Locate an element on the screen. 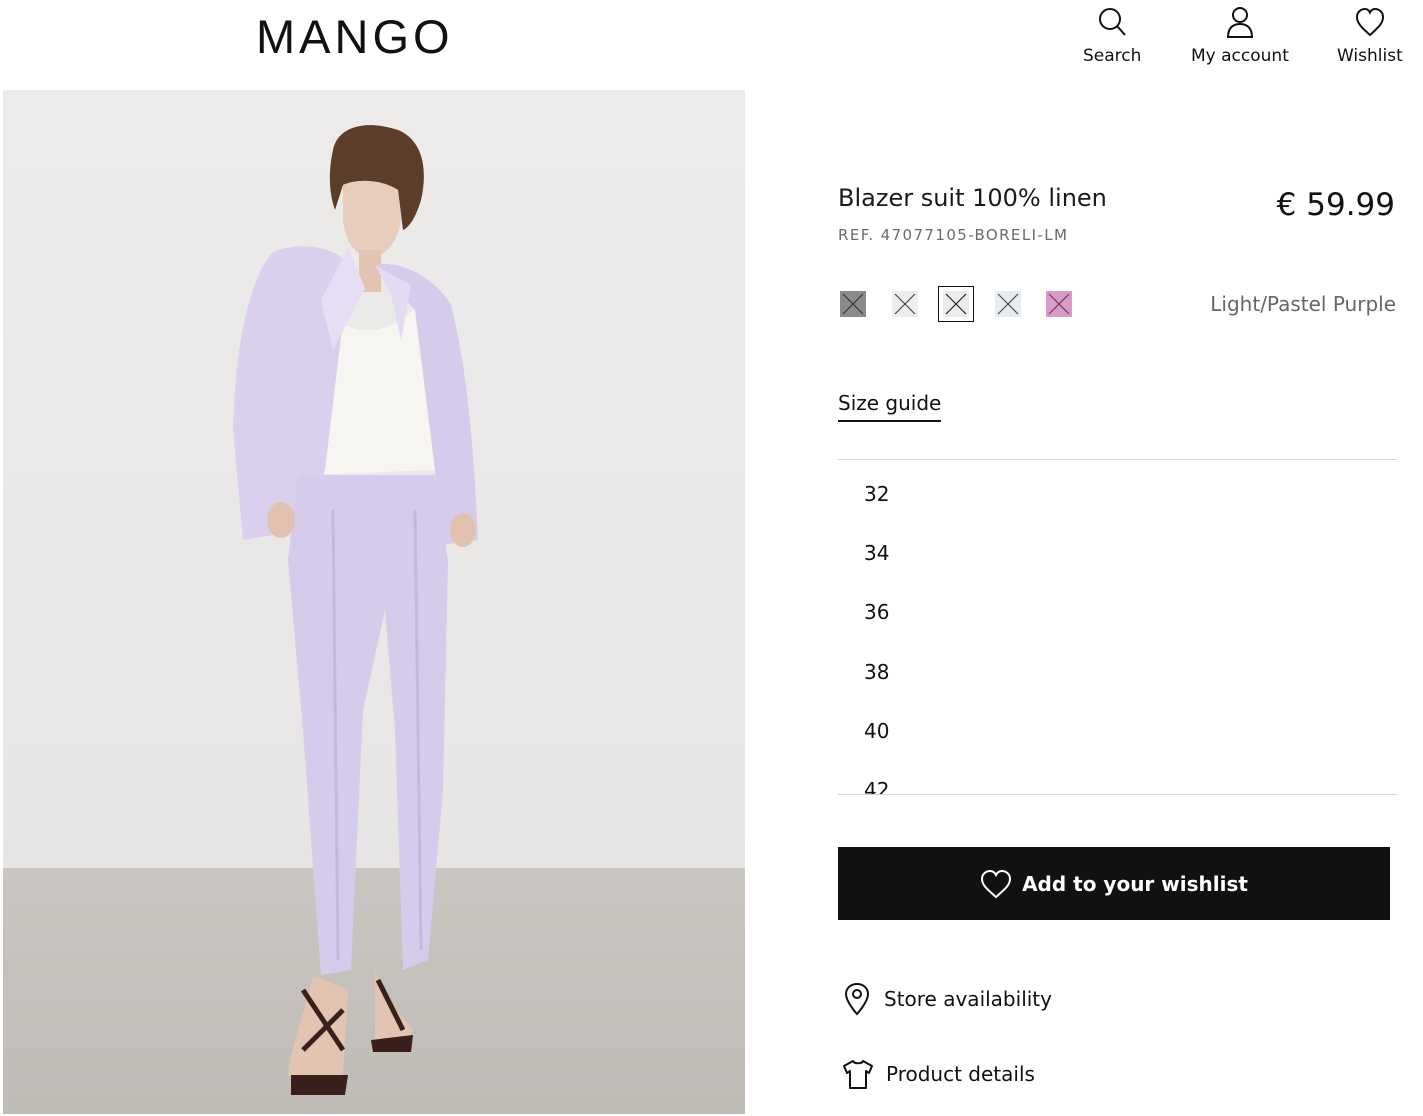 The width and height of the screenshot is (1423, 1116). product-reference: REF. 47077105-BORELI-LM is located at coordinates (953, 235).